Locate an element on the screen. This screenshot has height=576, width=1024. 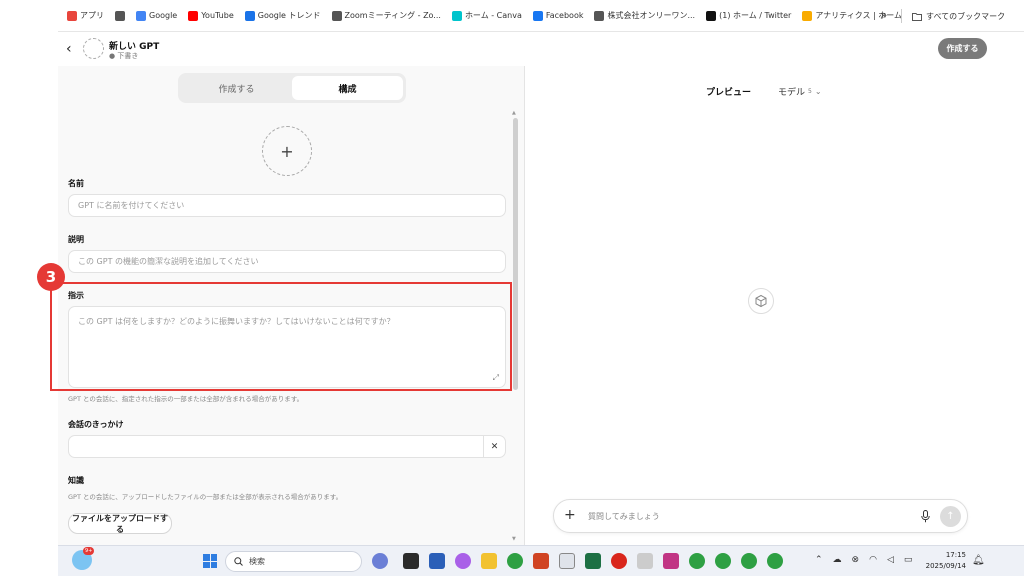
analytics-icon is located at coordinates (807, 15).